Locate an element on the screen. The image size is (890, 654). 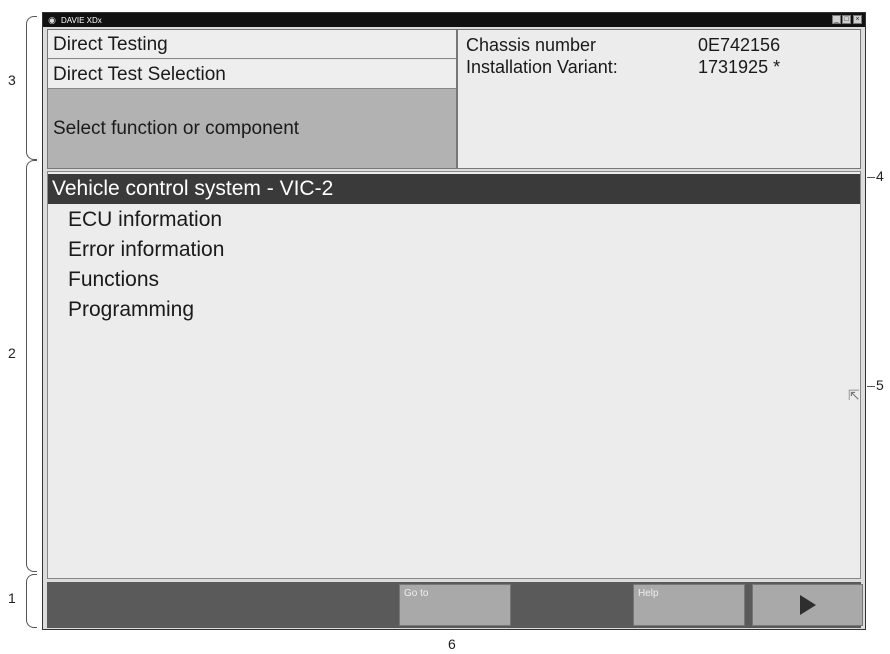
go-to-button: Go to is located at coordinates (455, 605).